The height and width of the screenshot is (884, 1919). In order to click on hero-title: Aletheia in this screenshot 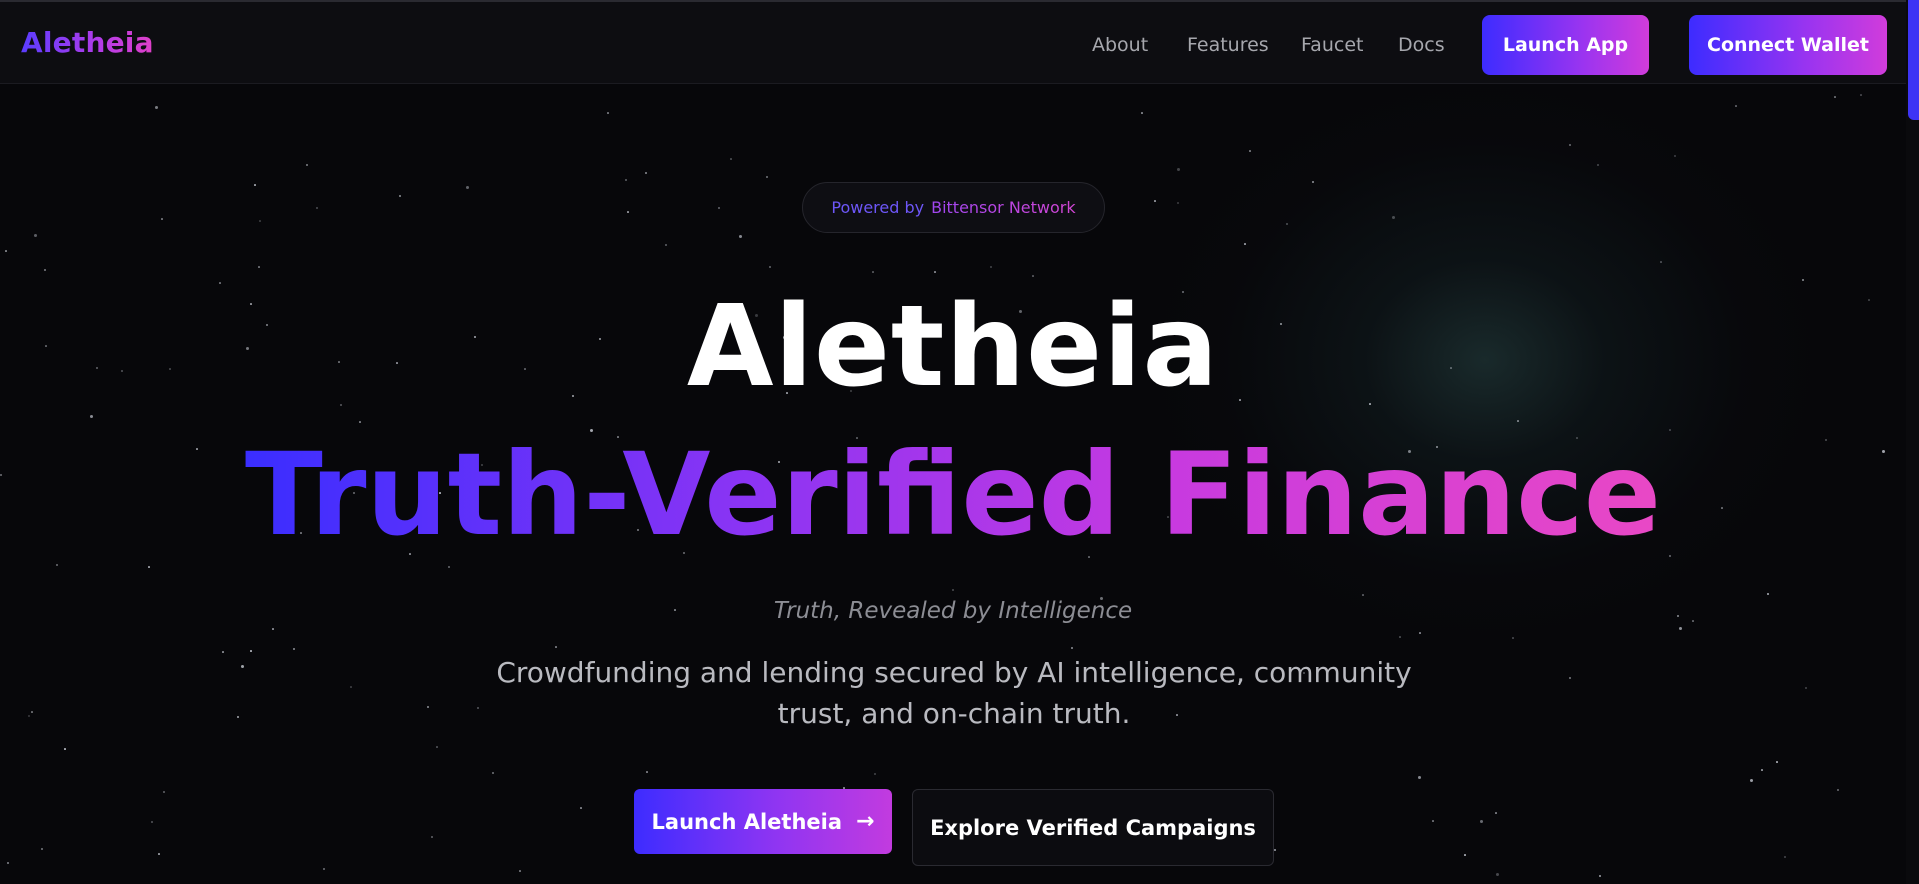, I will do `click(953, 347)`.